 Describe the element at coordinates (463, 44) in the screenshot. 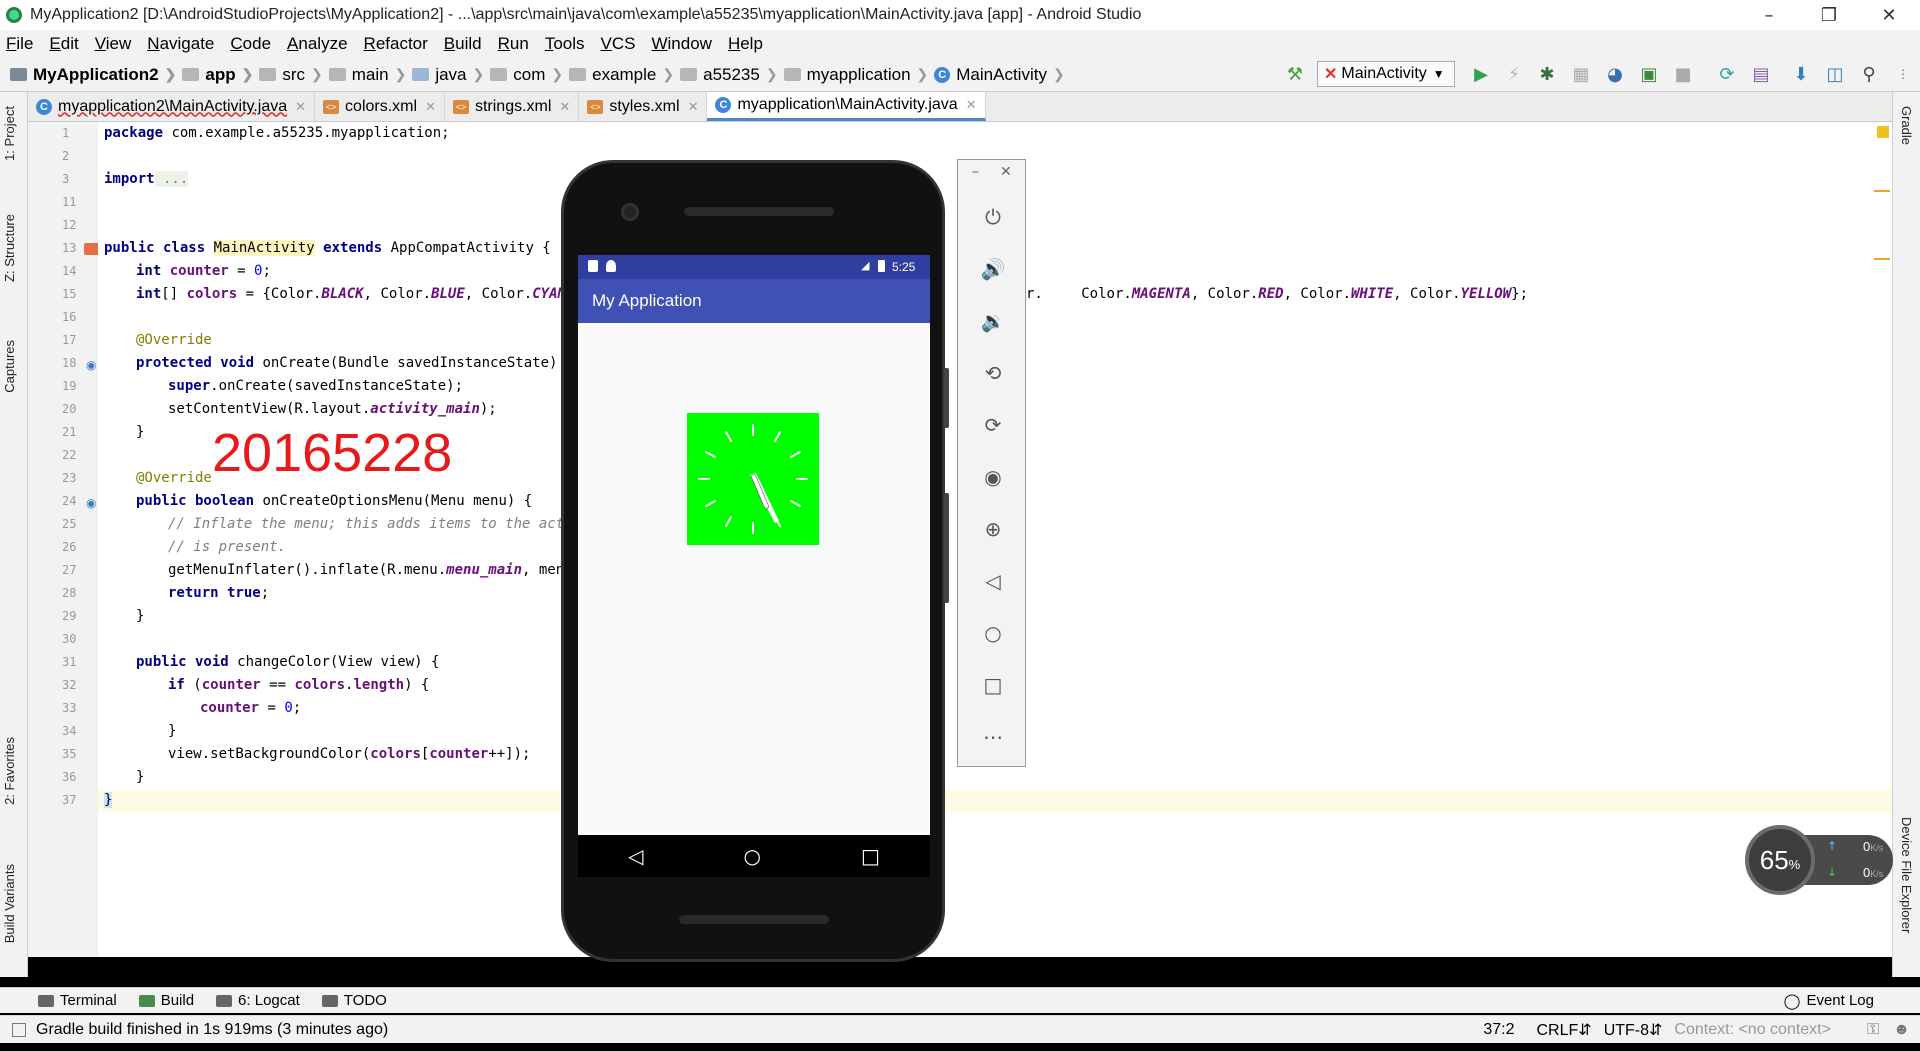

I see `menu-build: Build` at that location.